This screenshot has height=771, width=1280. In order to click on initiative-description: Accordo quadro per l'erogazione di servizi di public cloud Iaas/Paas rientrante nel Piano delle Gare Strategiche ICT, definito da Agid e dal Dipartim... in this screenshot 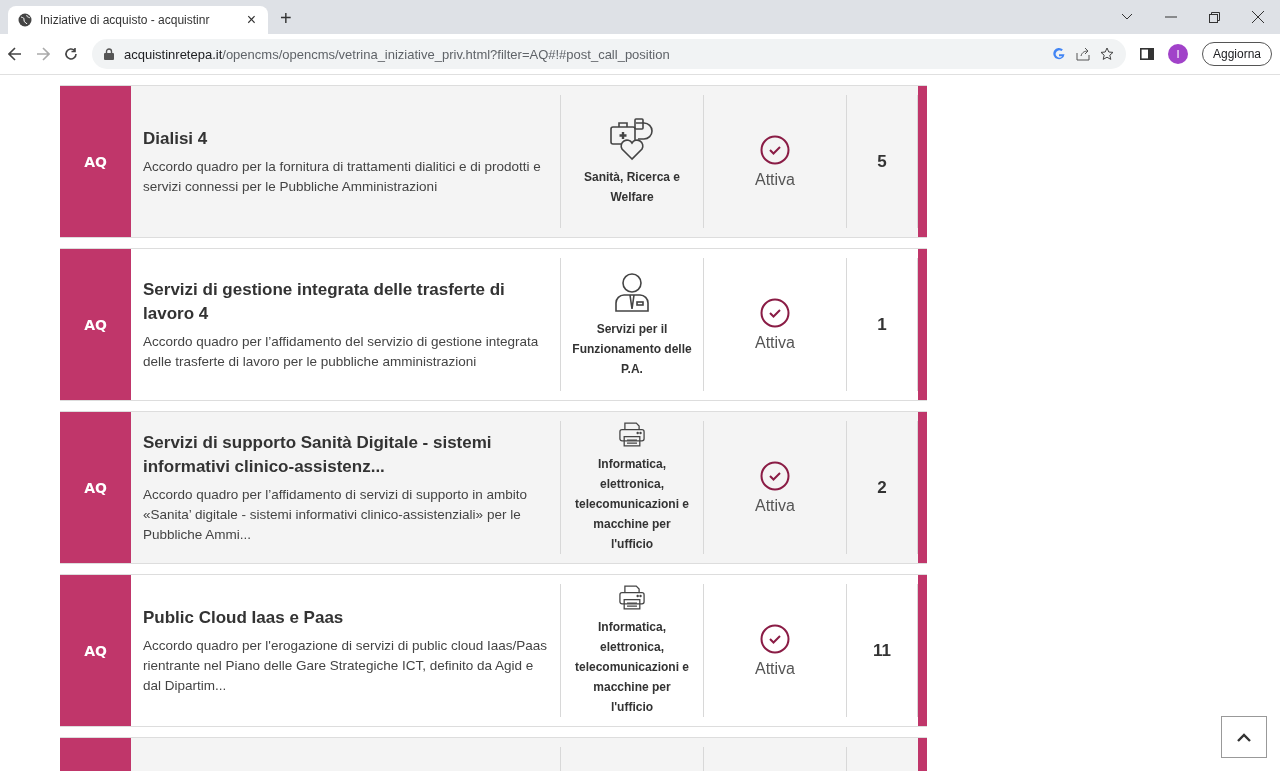, I will do `click(345, 665)`.